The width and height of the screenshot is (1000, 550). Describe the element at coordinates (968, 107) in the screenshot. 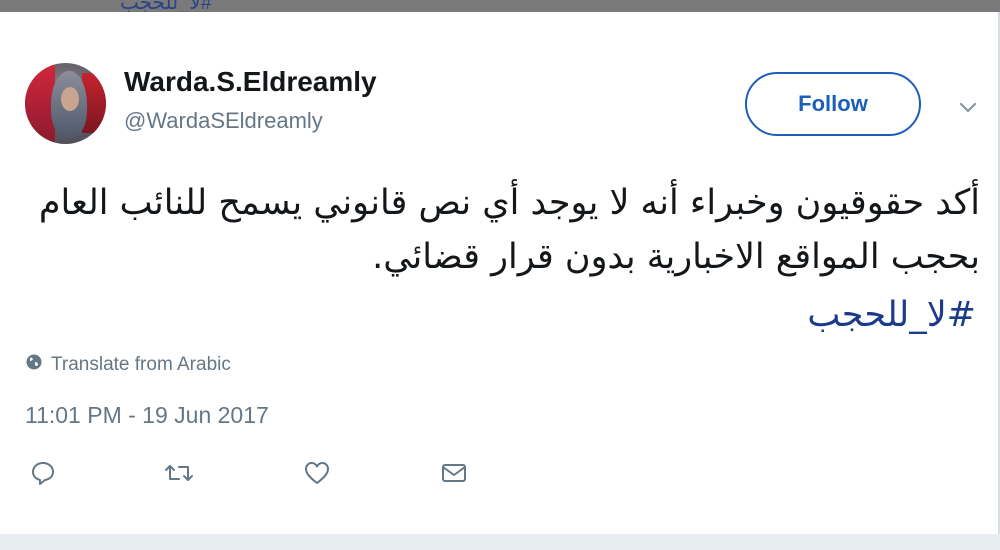

I see `chevron-down-icon` at that location.